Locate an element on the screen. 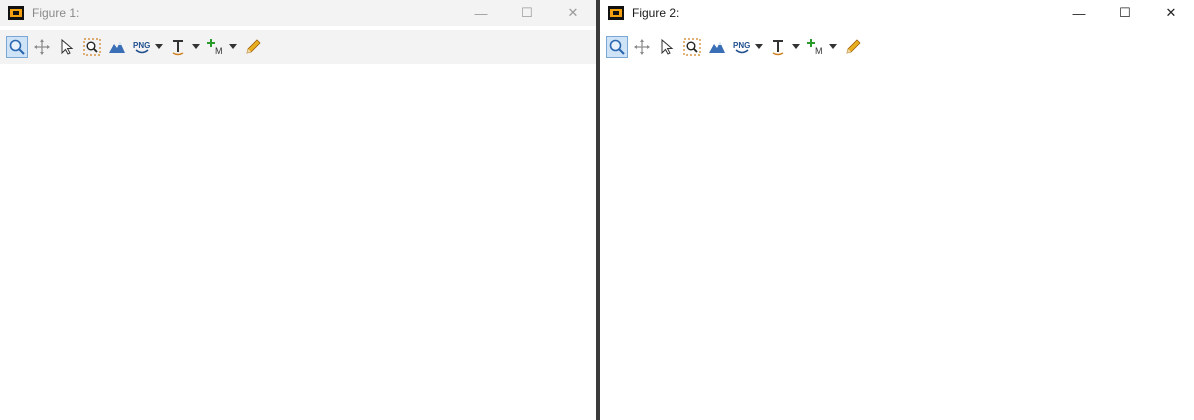 The height and width of the screenshot is (420, 1194). figure-1-toolbar: PNG M is located at coordinates (298, 47).